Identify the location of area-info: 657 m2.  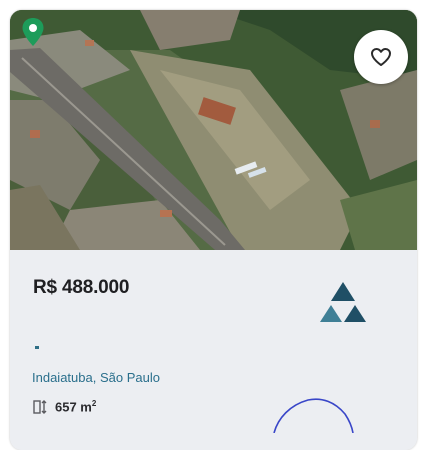
(64, 407).